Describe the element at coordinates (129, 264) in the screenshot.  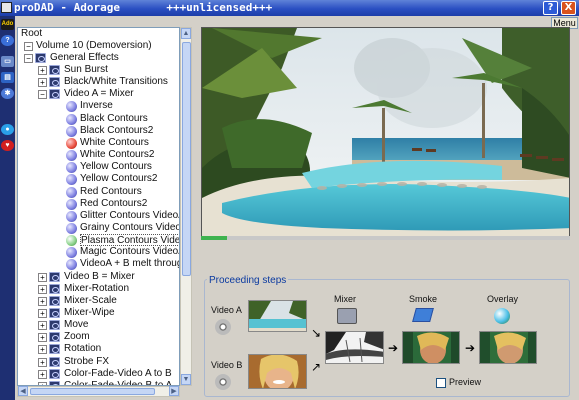
I see `tree-effect-videoa-b-melt-through-wh: VideoA + B melt through wh` at that location.